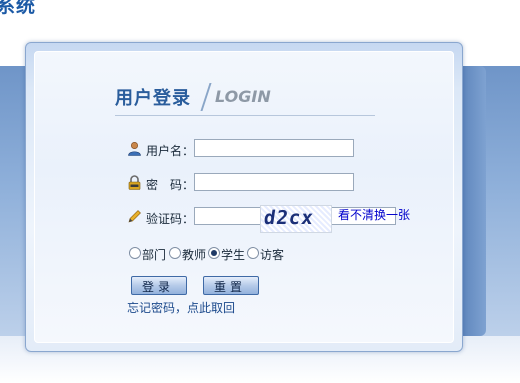  Describe the element at coordinates (159, 285) in the screenshot. I see `login-button: 登录` at that location.